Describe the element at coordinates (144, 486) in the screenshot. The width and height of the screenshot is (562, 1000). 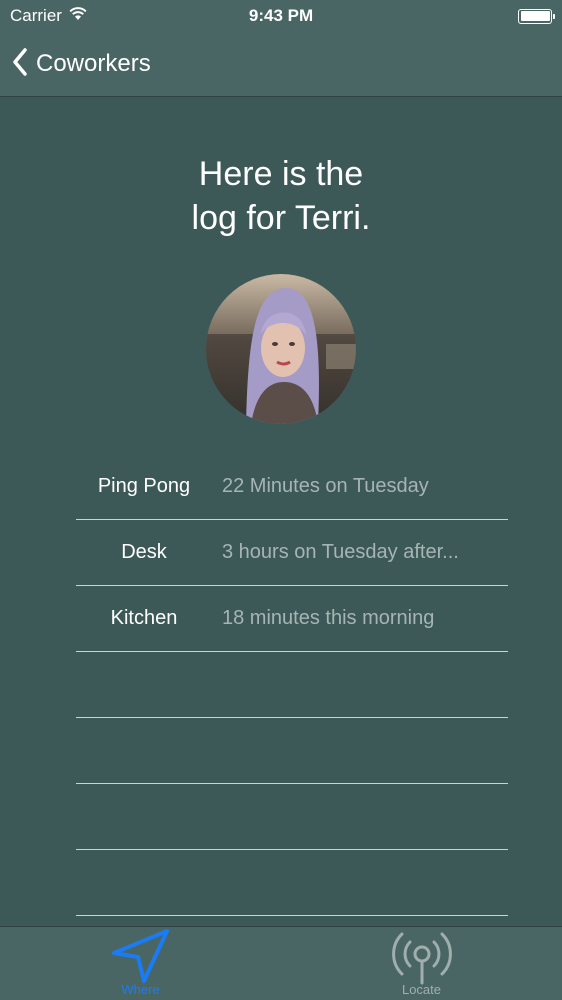
I see `log-place: Ping Pong` at that location.